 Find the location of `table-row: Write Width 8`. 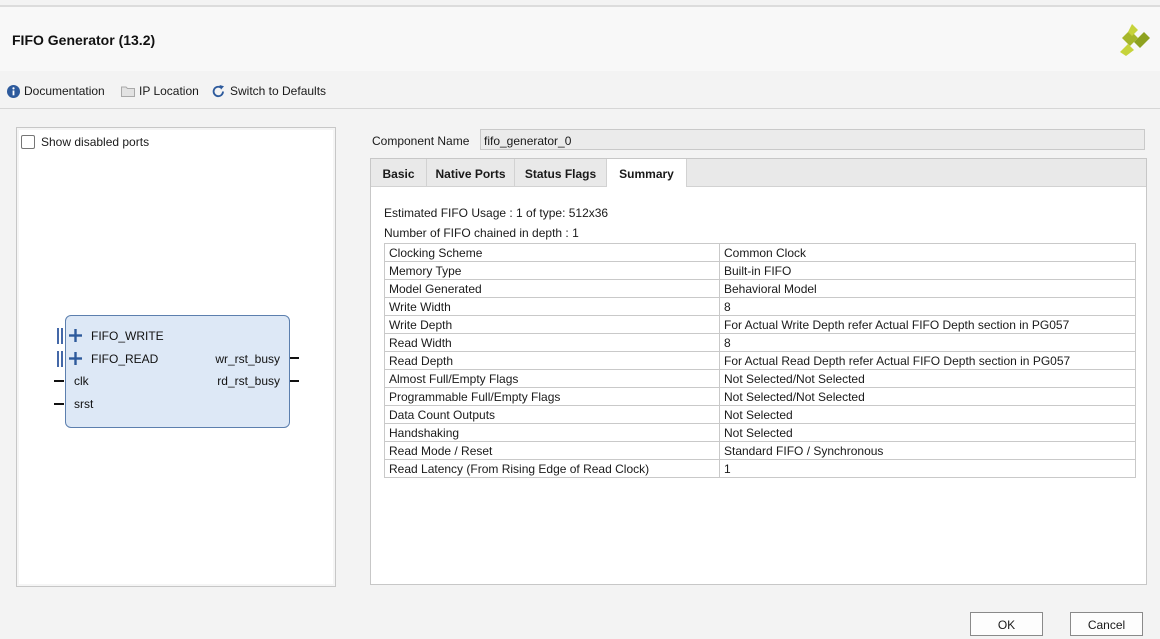

table-row: Write Width 8 is located at coordinates (760, 306).